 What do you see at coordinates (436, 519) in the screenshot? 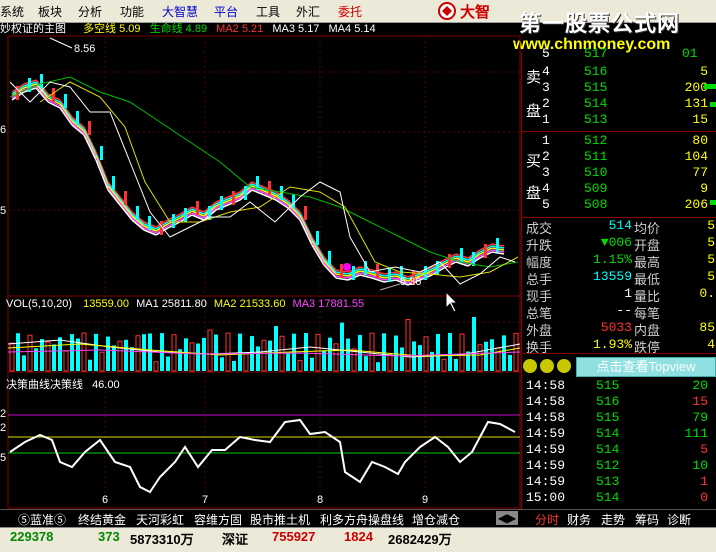
I see `btn-zengcang: 增仓减仓` at bounding box center [436, 519].